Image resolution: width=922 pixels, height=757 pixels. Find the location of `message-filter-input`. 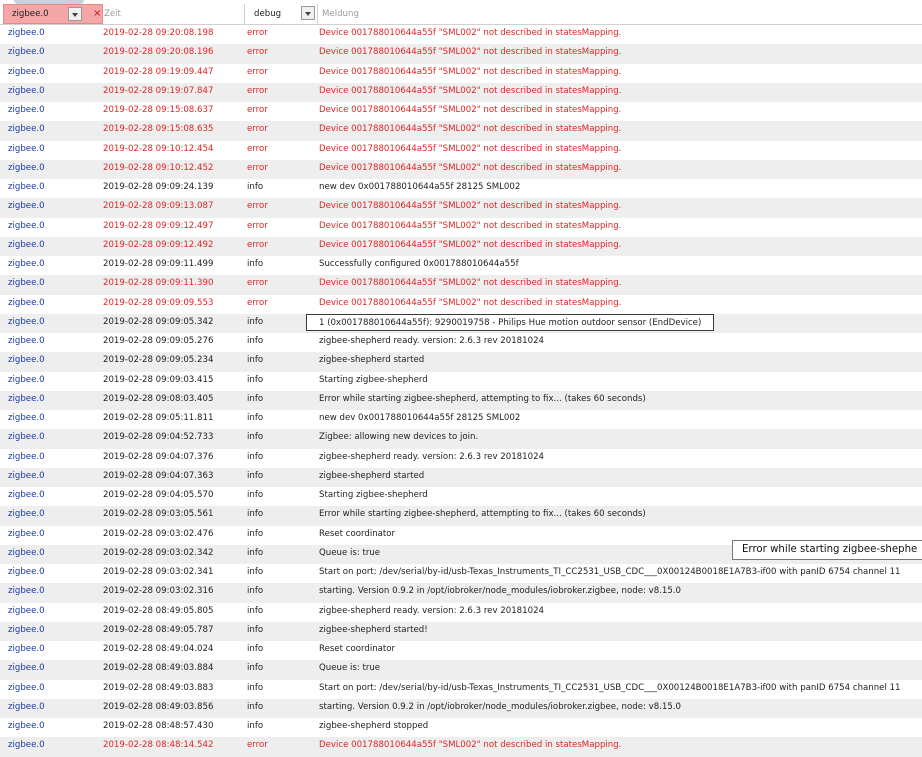

message-filter-input is located at coordinates (618, 14).